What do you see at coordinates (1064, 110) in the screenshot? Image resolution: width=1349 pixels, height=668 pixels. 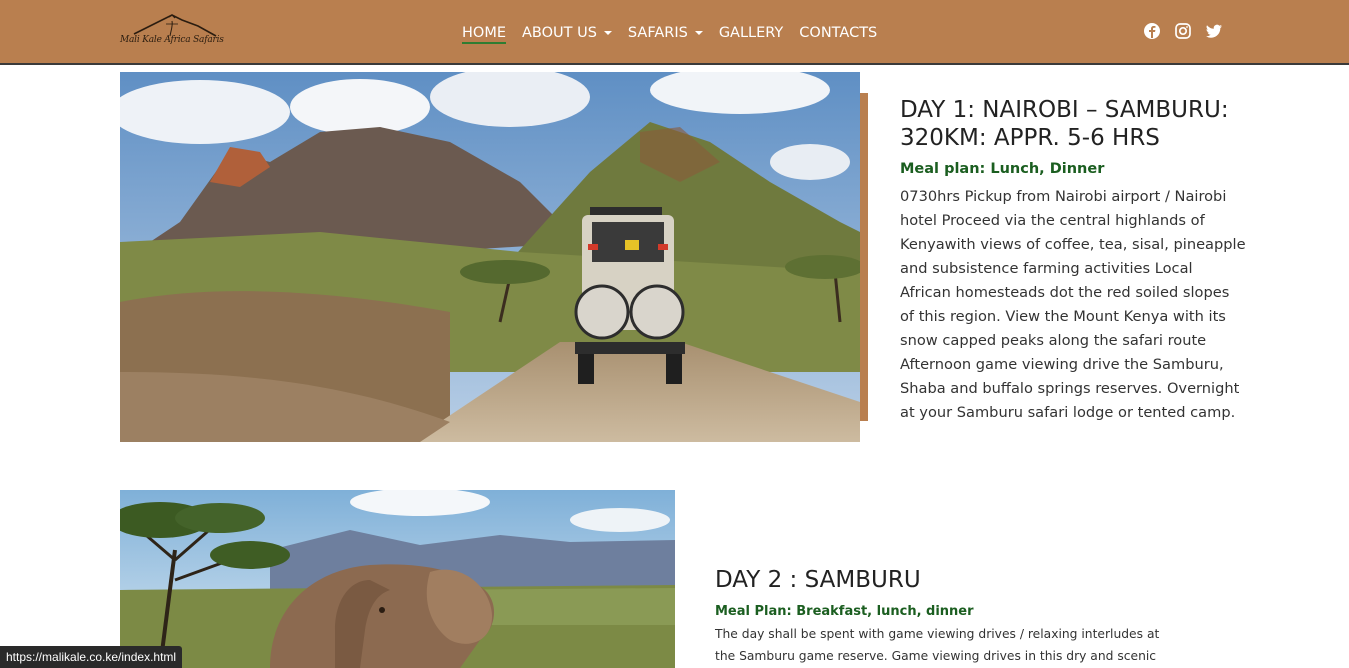 I see `day-1-title-line-1: DAY 1: NAIROBI – SAMBURU:` at bounding box center [1064, 110].